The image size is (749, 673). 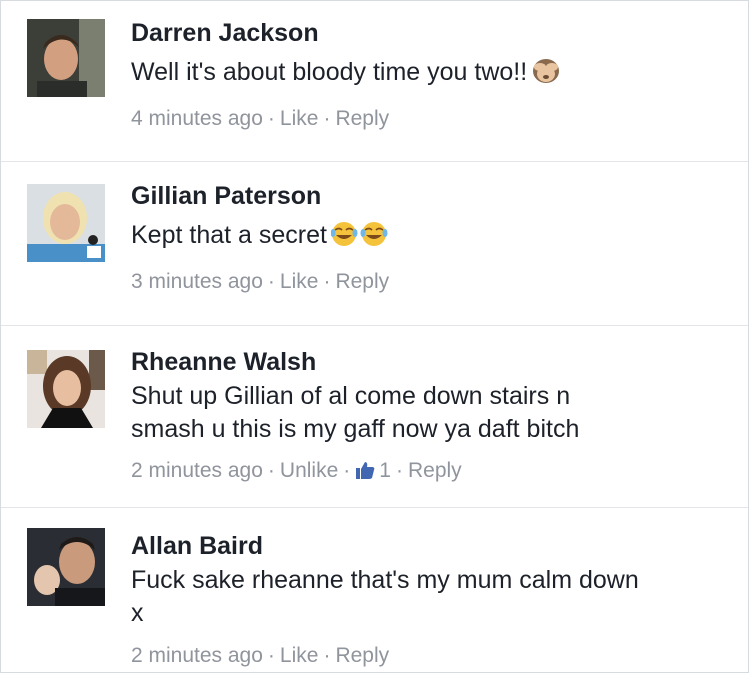 I want to click on comment-text-content: Well it's about bloody time you two!!, so click(x=329, y=72).